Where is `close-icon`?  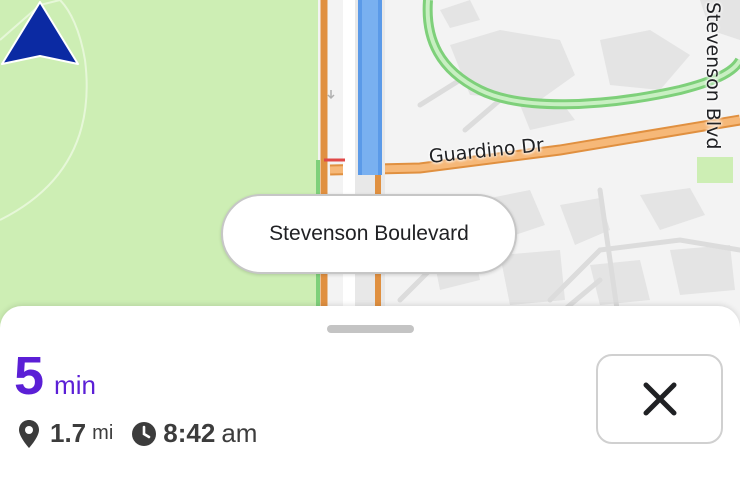
close-icon is located at coordinates (659, 399).